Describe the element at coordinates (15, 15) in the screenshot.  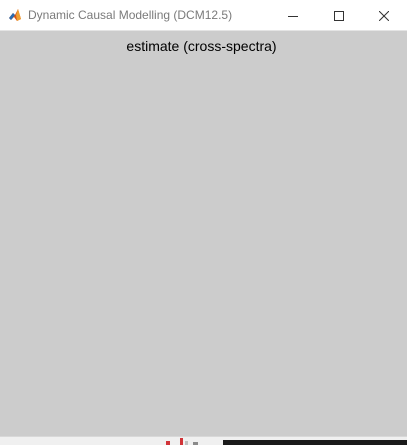
I see `matlab-icon` at that location.